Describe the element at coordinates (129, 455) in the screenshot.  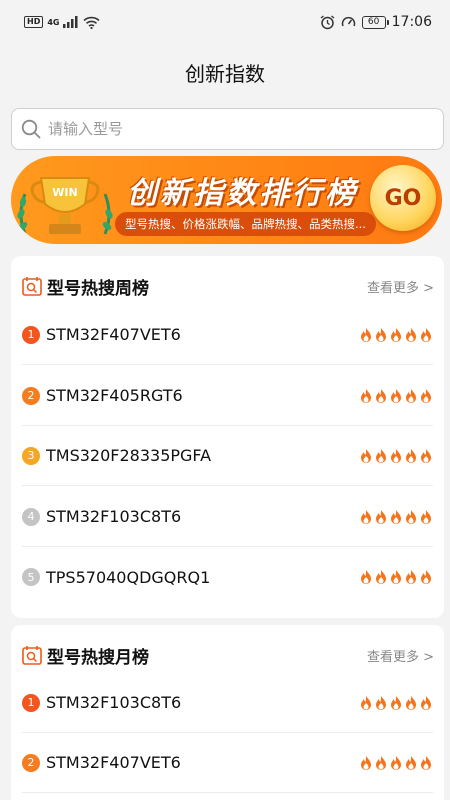
I see `part-number: TMS320F28335PGFA` at that location.